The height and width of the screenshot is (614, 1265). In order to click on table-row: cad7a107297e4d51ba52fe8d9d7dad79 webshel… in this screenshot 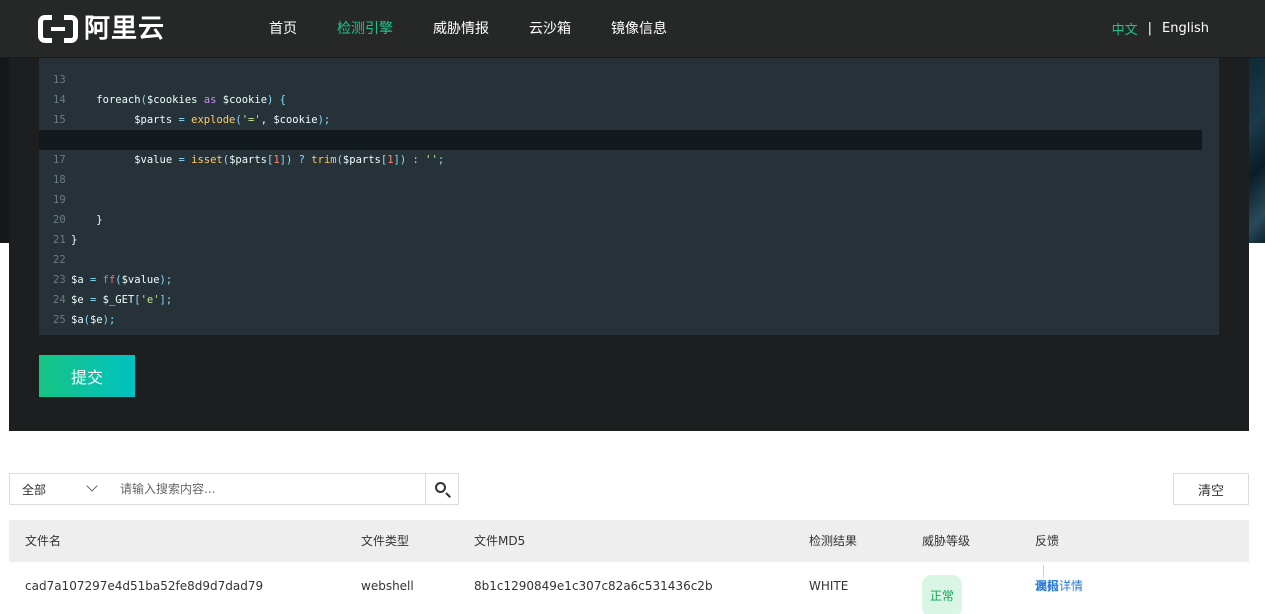, I will do `click(629, 589)`.